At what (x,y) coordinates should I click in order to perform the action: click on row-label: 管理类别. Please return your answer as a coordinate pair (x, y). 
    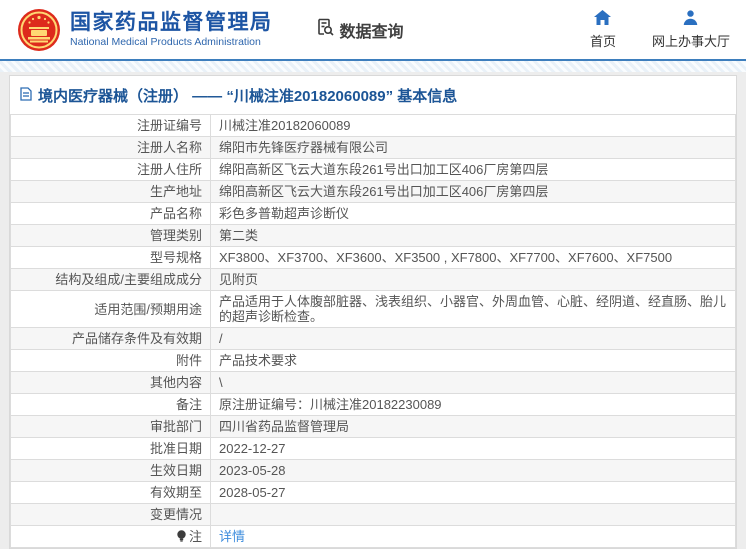
    Looking at the image, I should click on (110, 235).